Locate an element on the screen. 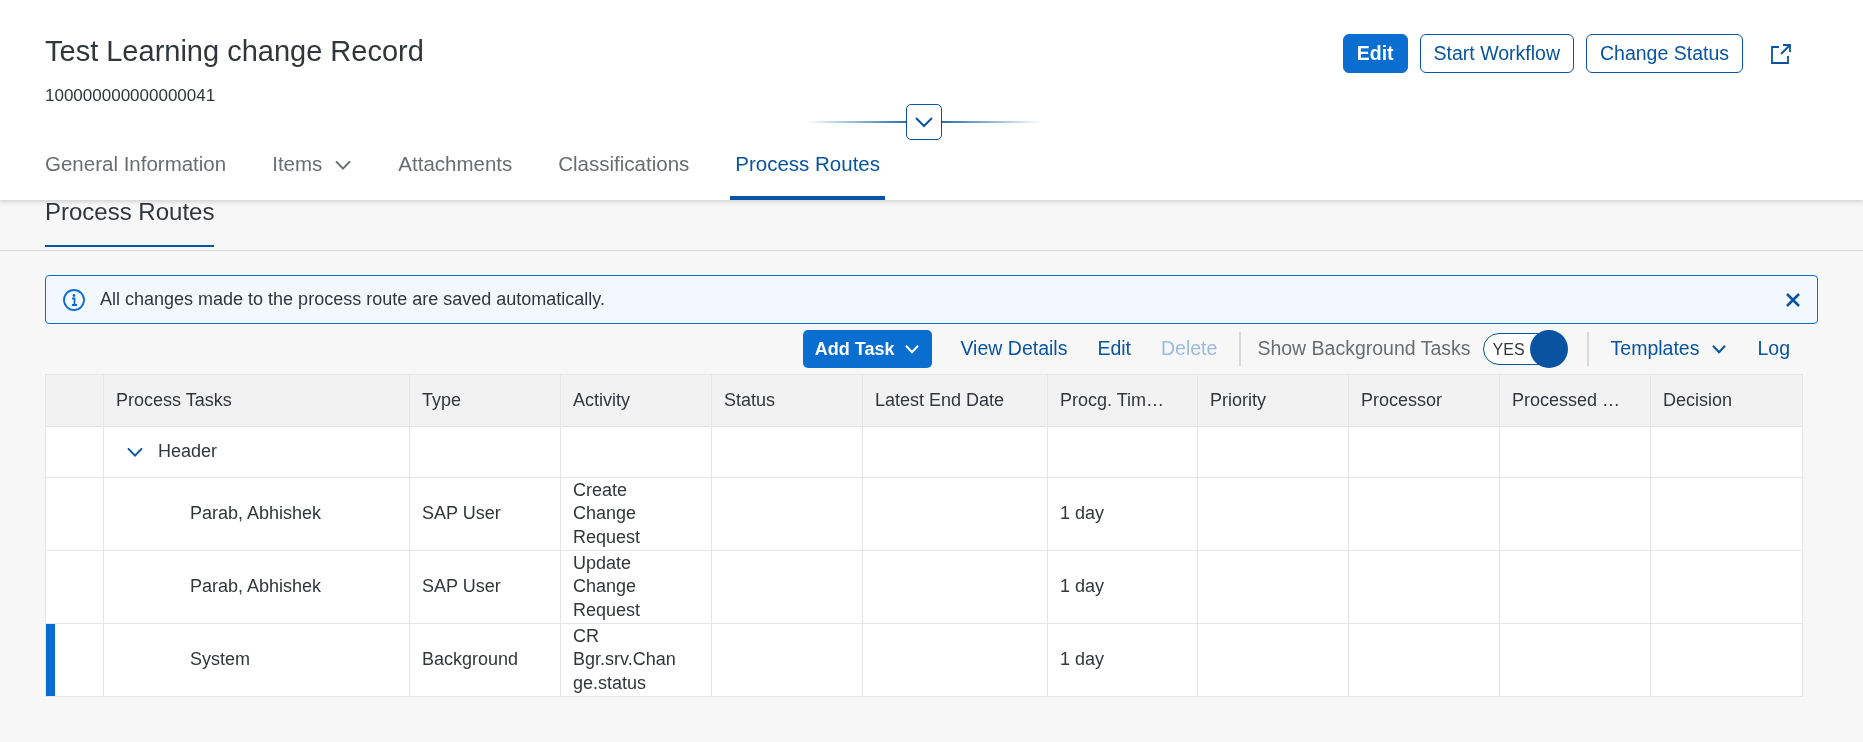 This screenshot has width=1863, height=742. column-header: Status is located at coordinates (787, 400).